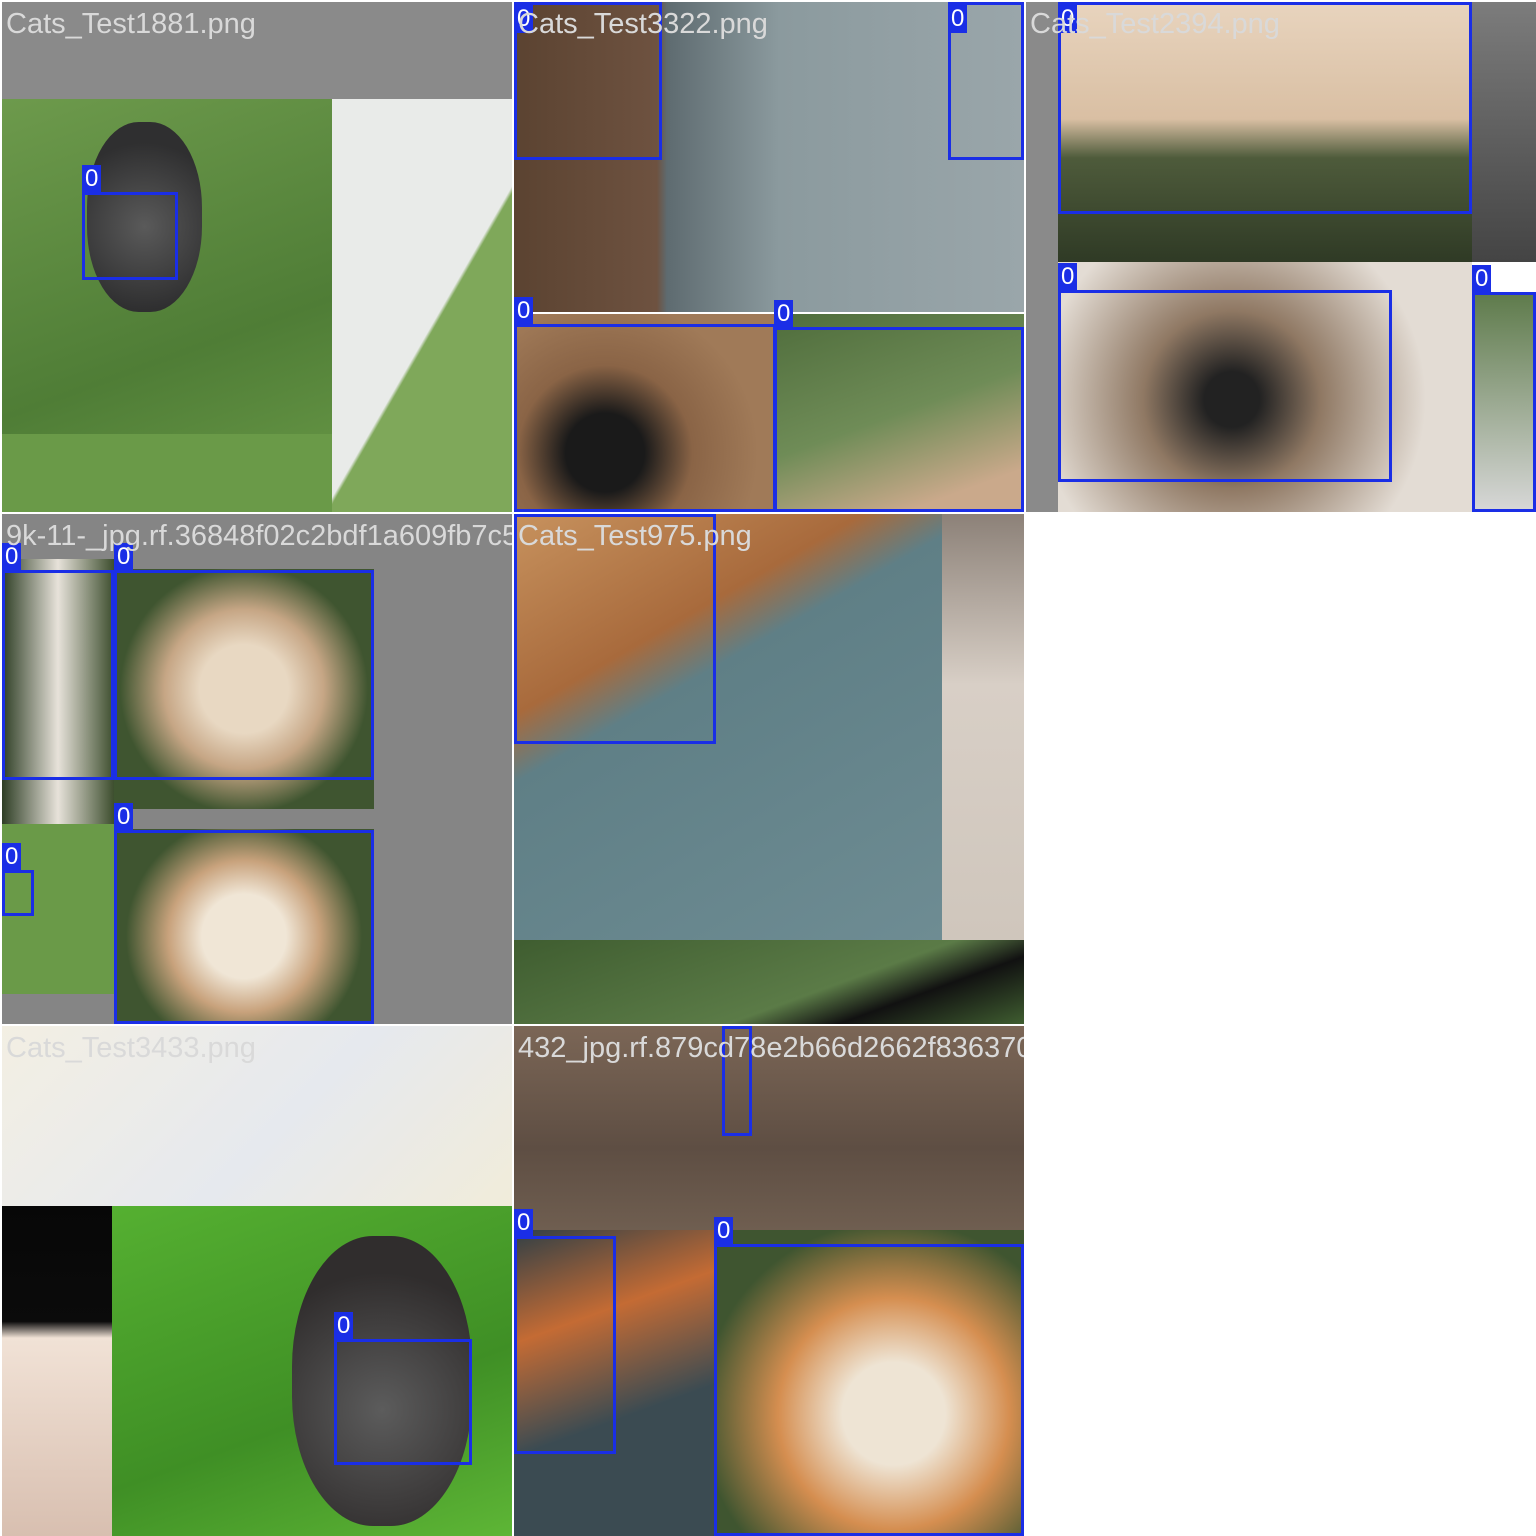  Describe the element at coordinates (257, 1281) in the screenshot. I see `mosaic-tile-6: Cats_Test3433.png 0` at that location.